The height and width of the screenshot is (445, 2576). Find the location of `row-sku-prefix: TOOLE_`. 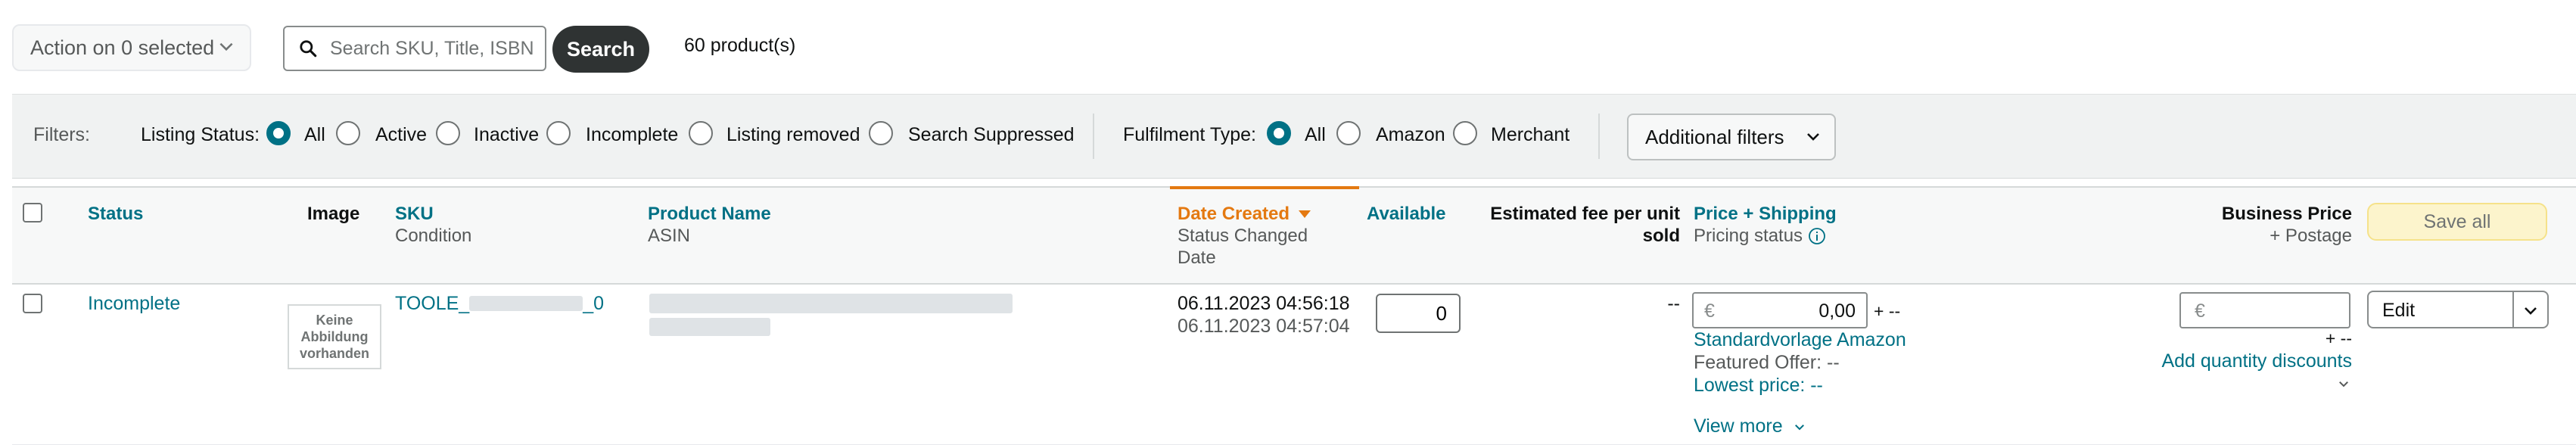

row-sku-prefix: TOOLE_ is located at coordinates (432, 303).